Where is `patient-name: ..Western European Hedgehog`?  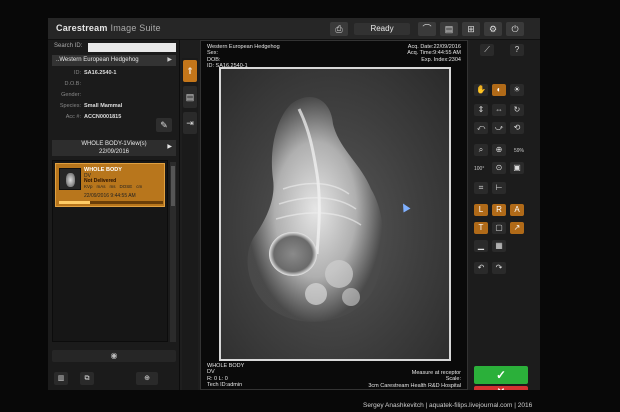 patient-name: ..Western European Hedgehog is located at coordinates (97, 60).